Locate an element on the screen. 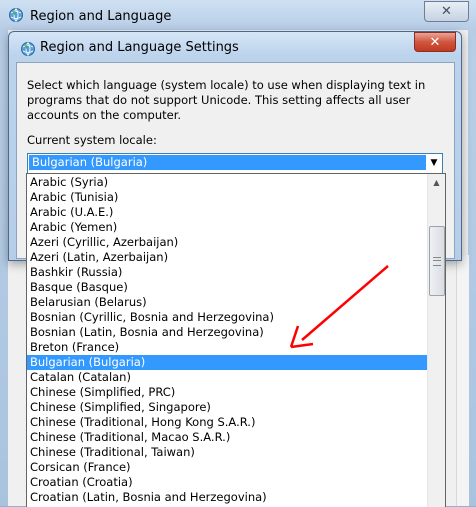 The height and width of the screenshot is (507, 476). arrow-head is located at coordinates (301, 337).